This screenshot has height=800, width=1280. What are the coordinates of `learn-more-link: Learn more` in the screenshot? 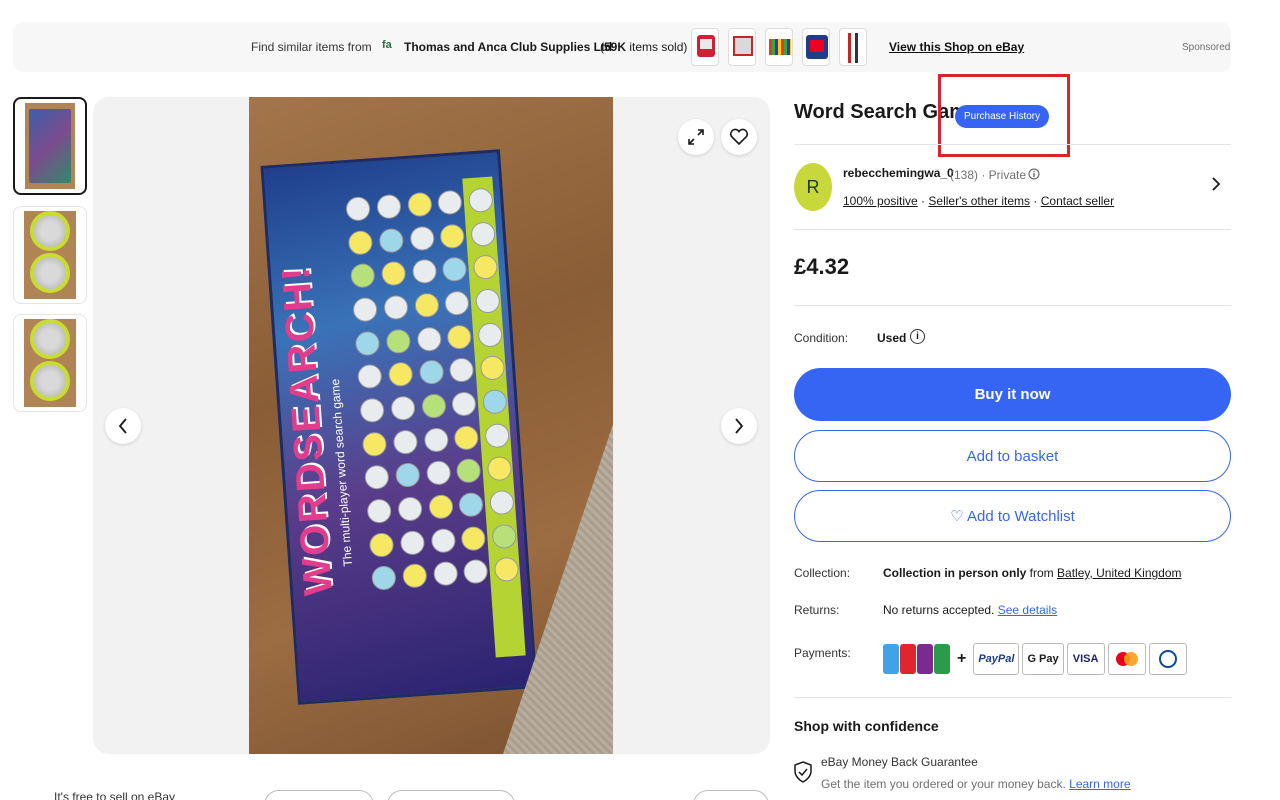 It's located at (1099, 784).